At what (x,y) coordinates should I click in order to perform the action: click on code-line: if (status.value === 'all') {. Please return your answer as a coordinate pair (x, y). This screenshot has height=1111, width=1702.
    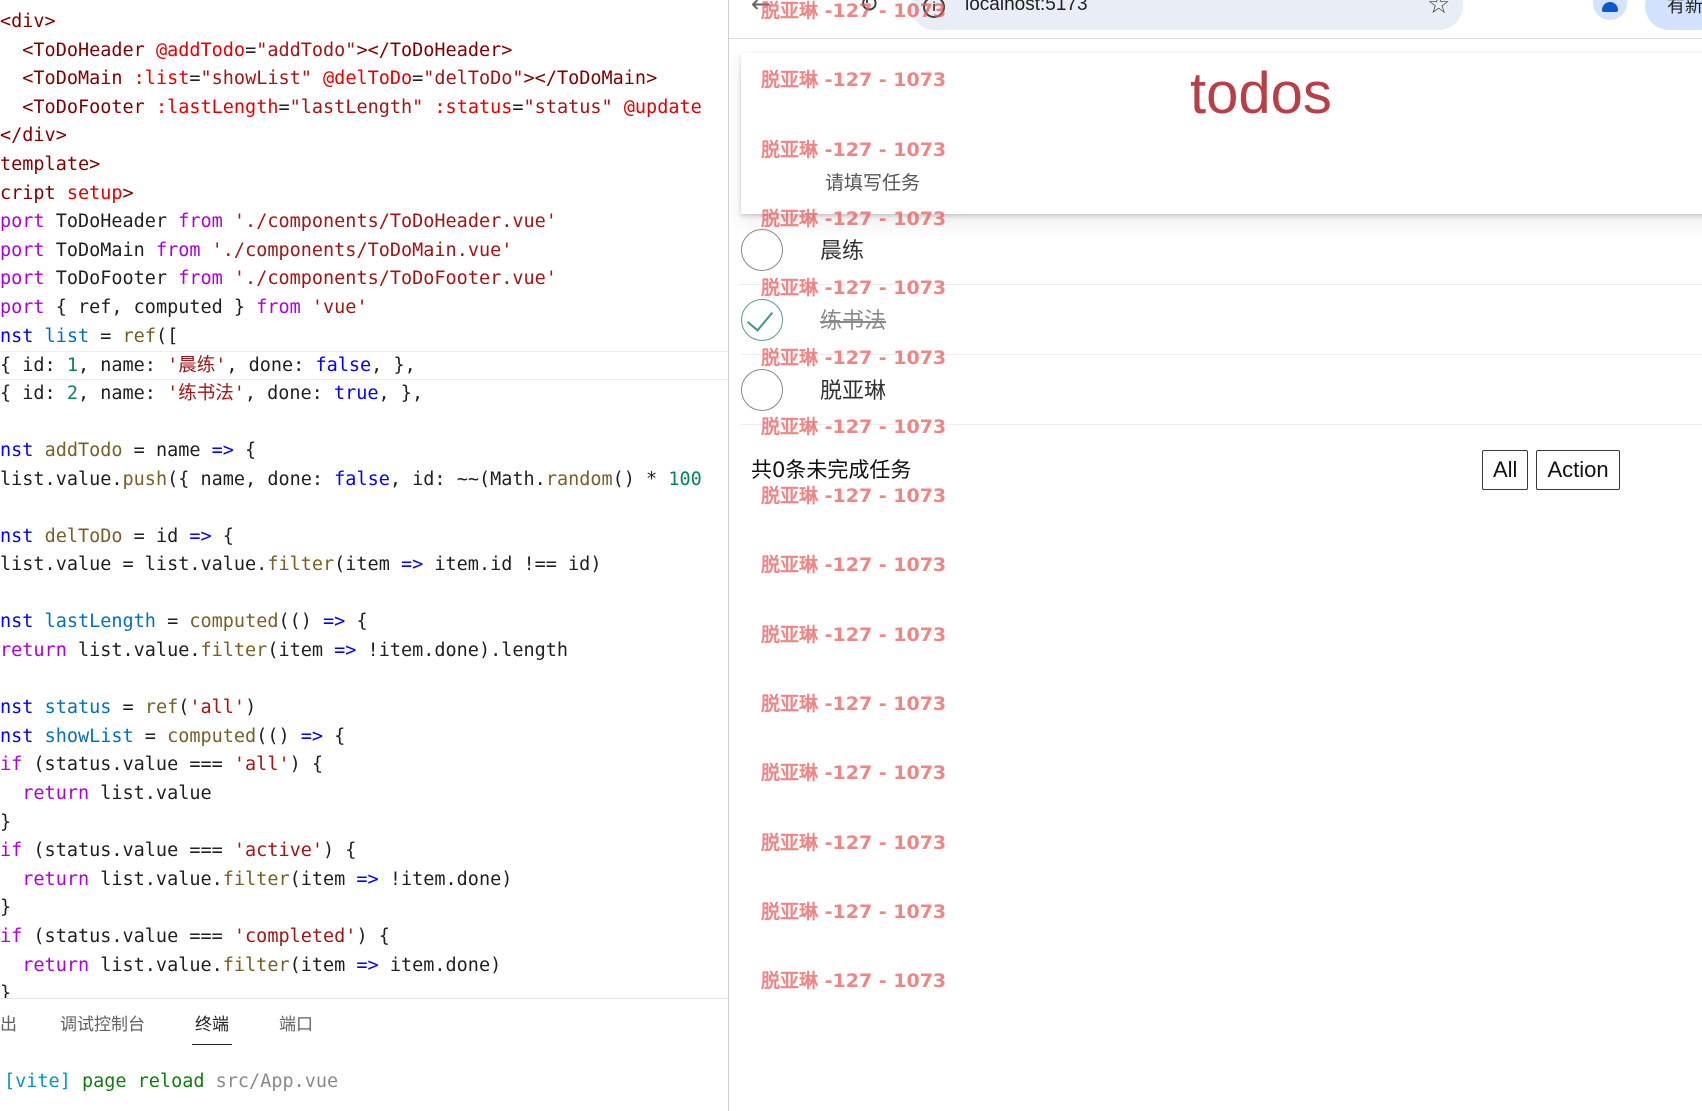
    Looking at the image, I should click on (364, 765).